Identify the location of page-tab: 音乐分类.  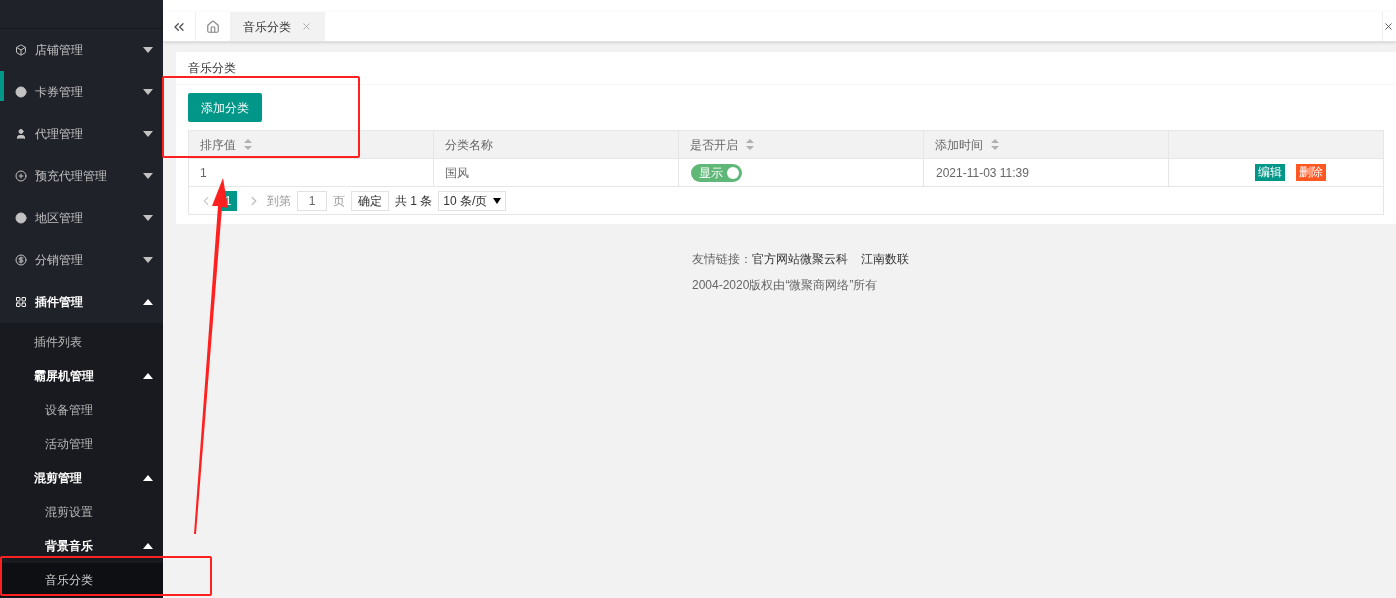
(277, 26).